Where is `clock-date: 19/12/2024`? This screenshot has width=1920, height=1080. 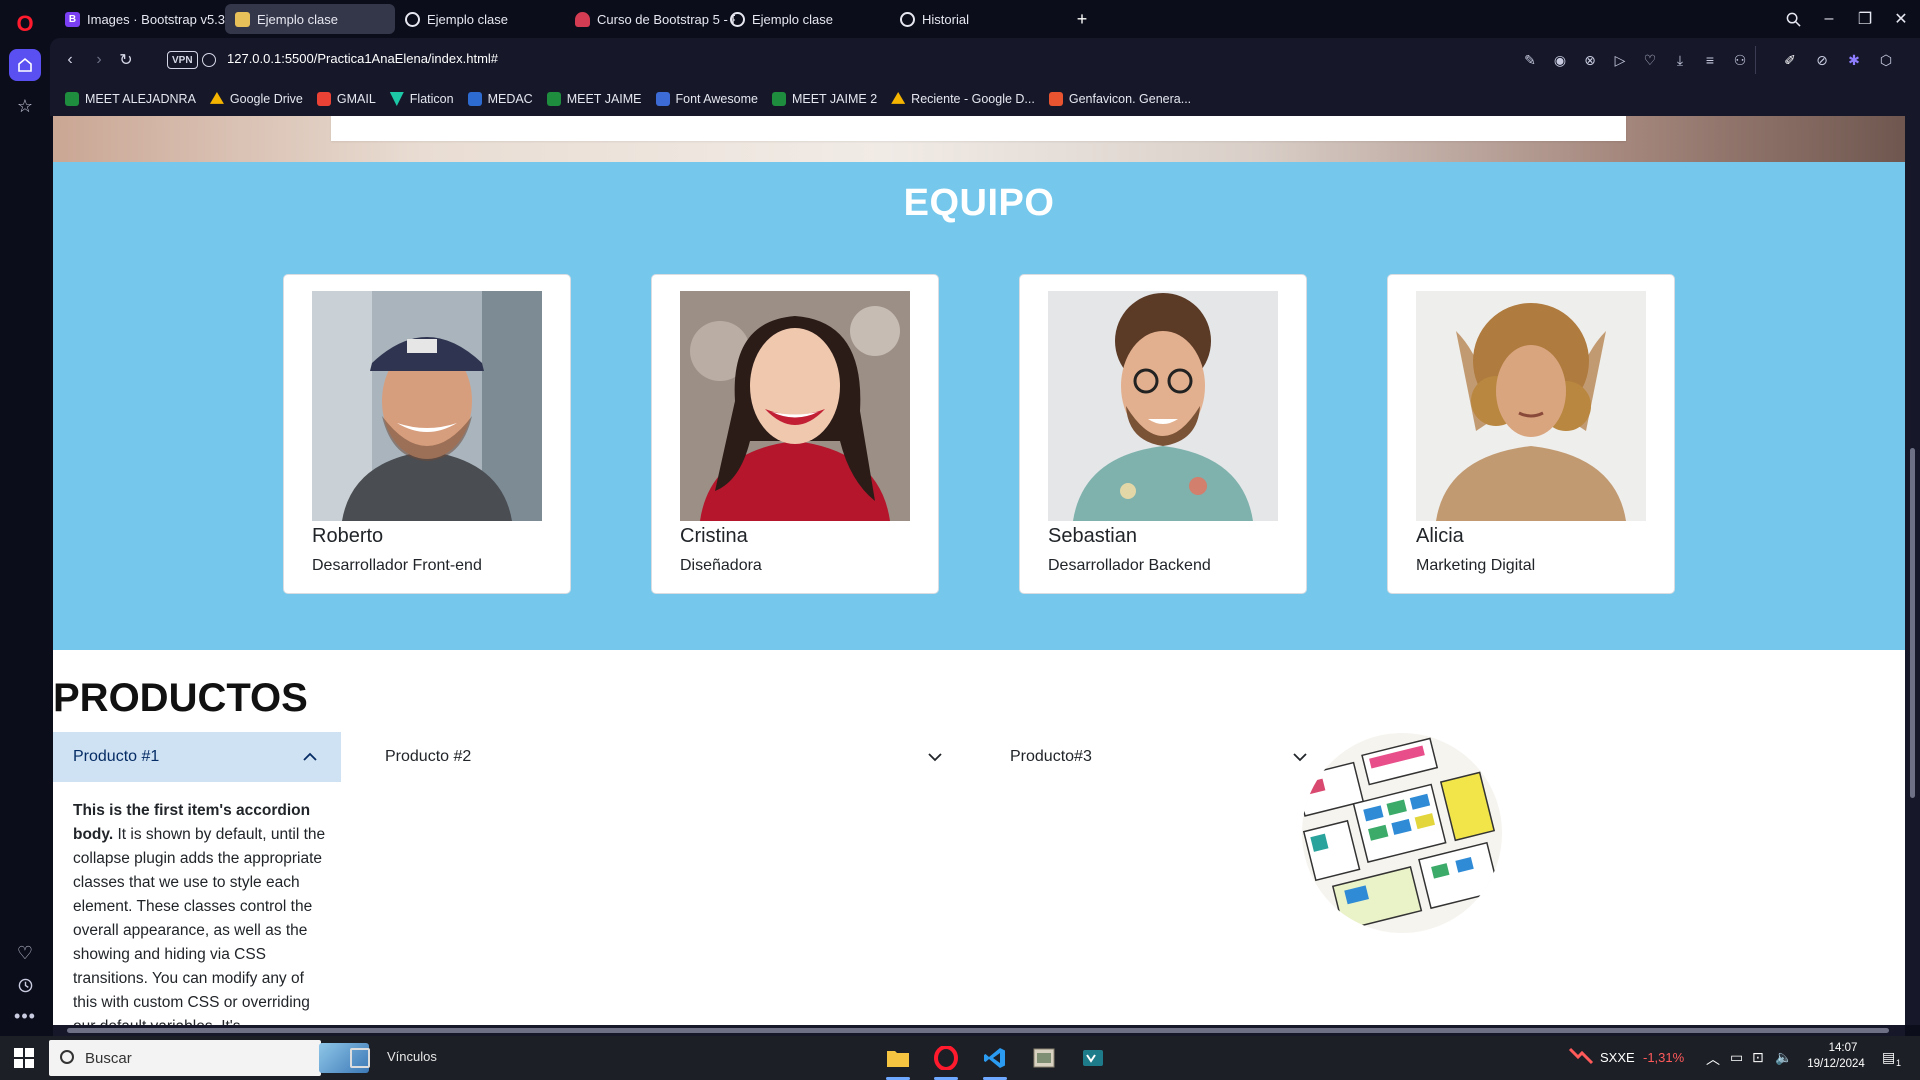 clock-date: 19/12/2024 is located at coordinates (1836, 1064).